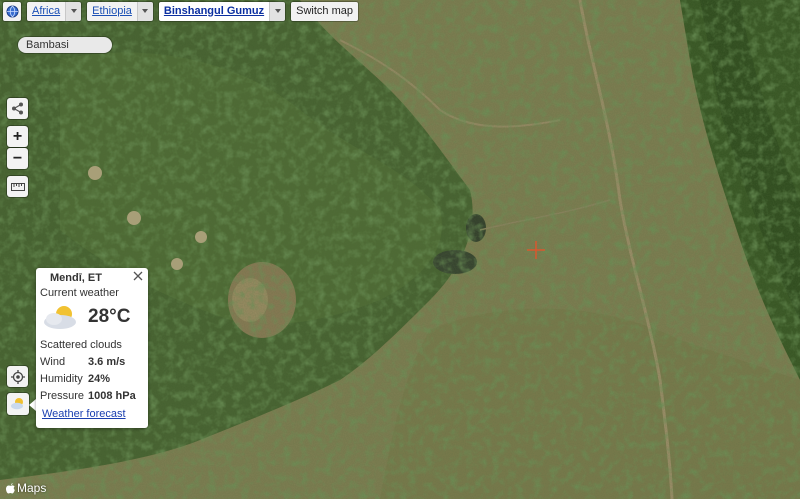 The height and width of the screenshot is (499, 800). What do you see at coordinates (32, 488) in the screenshot?
I see `attribution-label: Maps` at bounding box center [32, 488].